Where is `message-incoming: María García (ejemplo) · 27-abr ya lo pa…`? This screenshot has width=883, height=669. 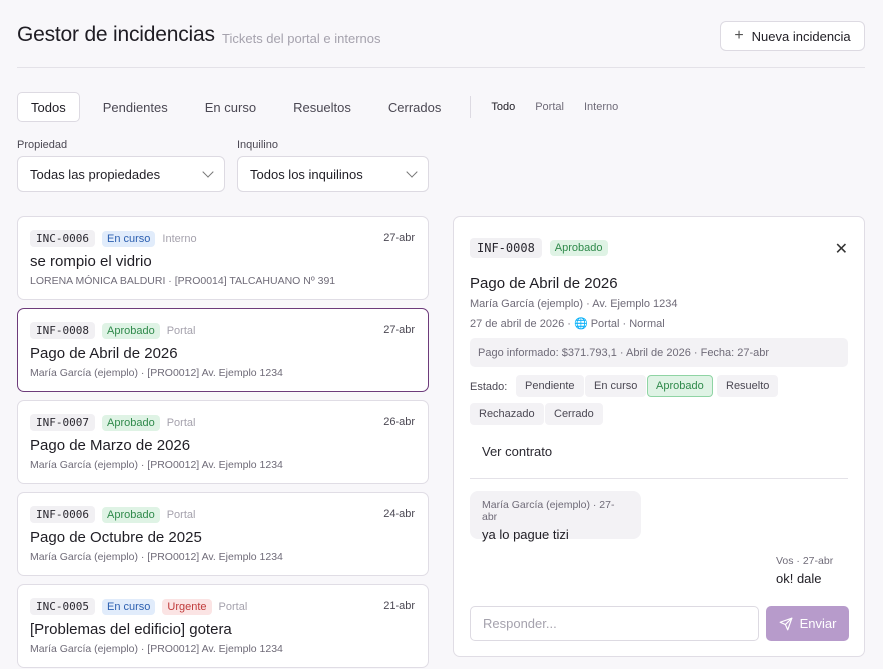 message-incoming: María García (ejemplo) · 27-abr ya lo pa… is located at coordinates (555, 516).